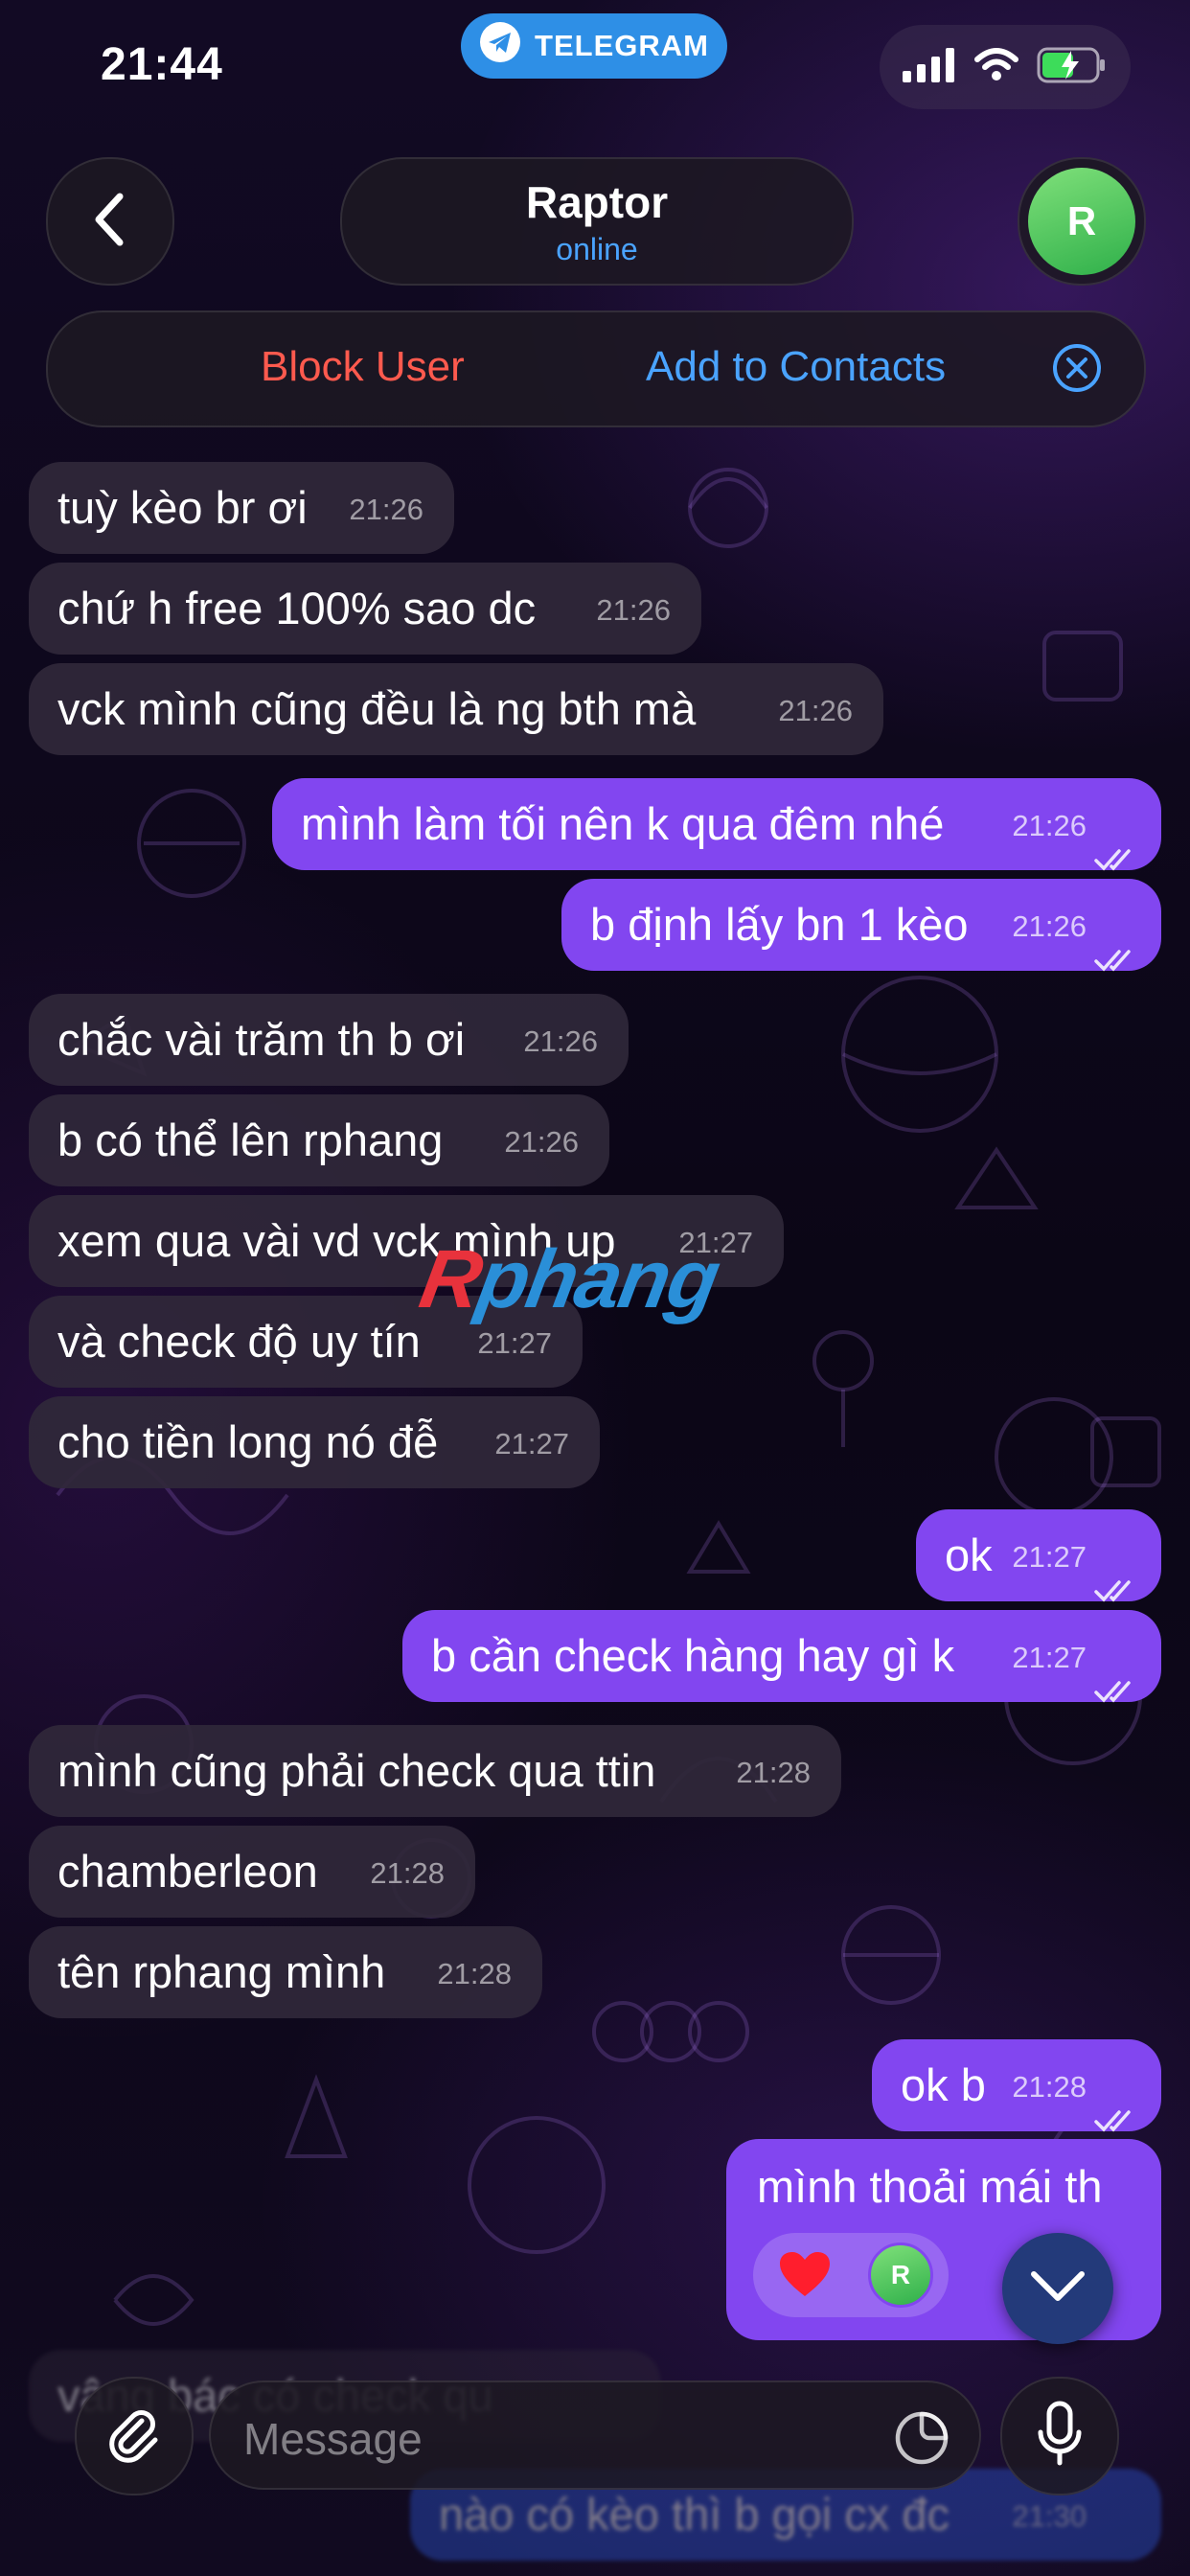  What do you see at coordinates (693, 1655) in the screenshot?
I see `message-text: b cần check hàng hay gì k` at bounding box center [693, 1655].